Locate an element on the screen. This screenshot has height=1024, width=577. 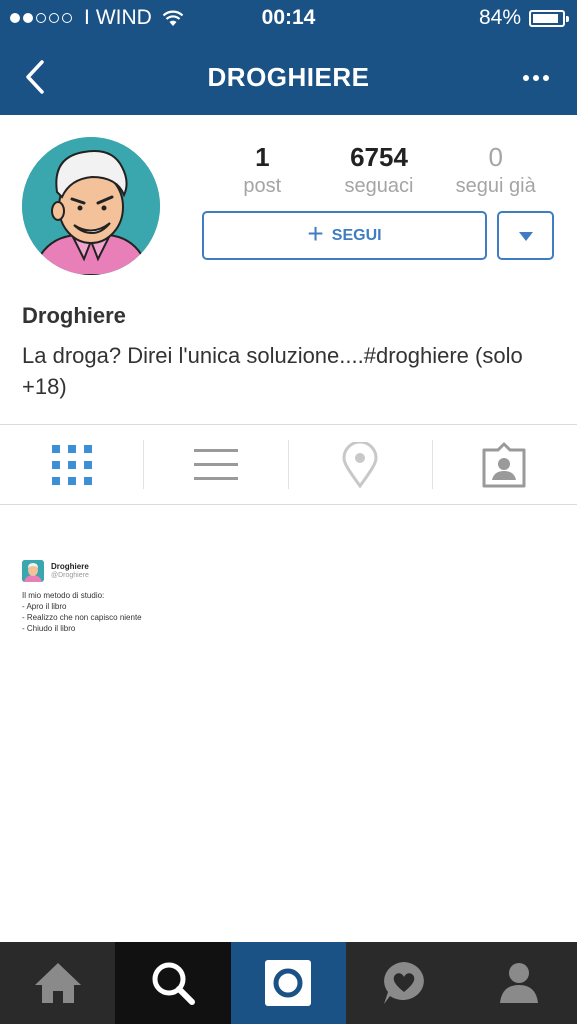
post-author-name: Droghiere is located at coordinates (70, 566).